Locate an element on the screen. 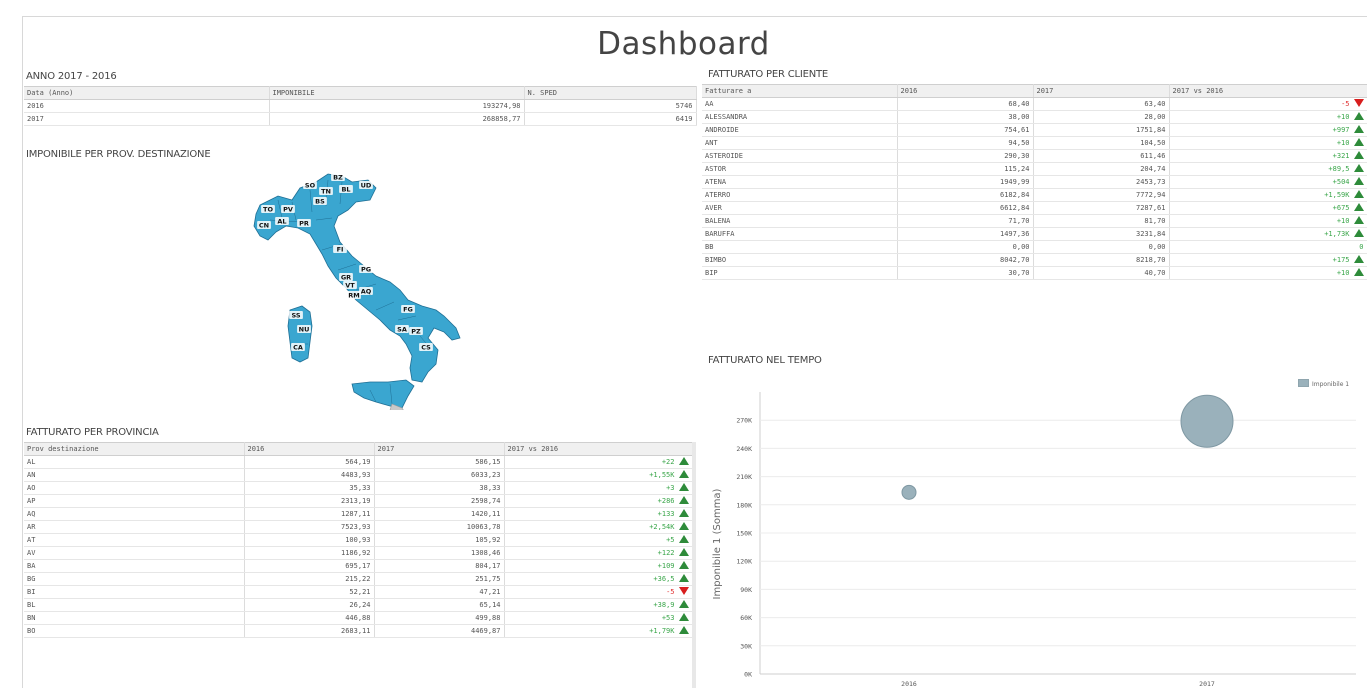 The height and width of the screenshot is (688, 1367). table-row: ANDROIDE 754,61 1751,84 +997 is located at coordinates (1034, 130).